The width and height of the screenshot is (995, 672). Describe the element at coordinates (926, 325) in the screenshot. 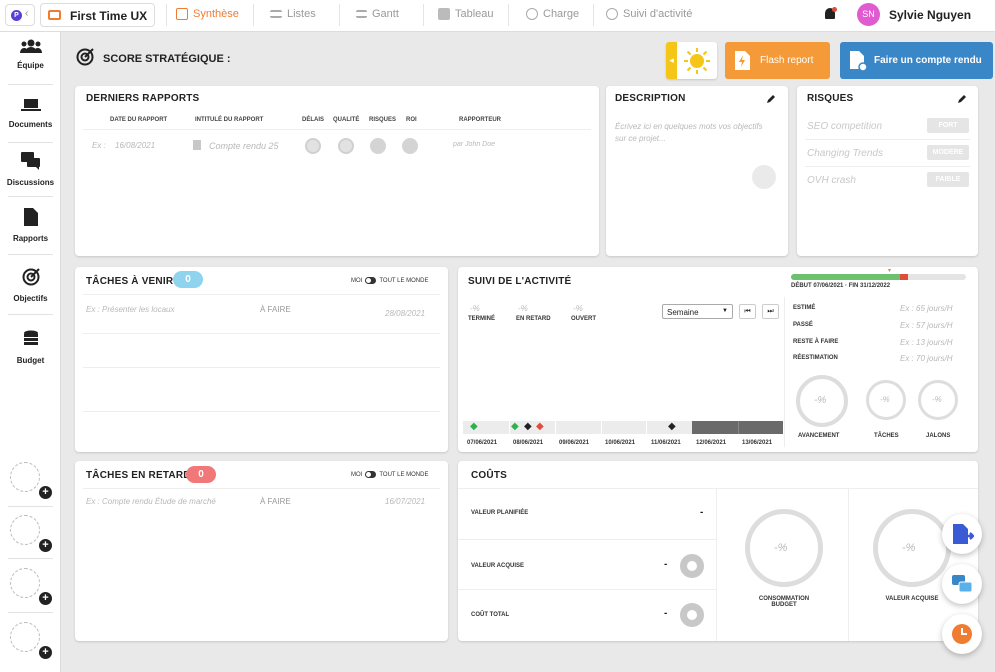

I see `metric-value: Ex : 57 jours/H` at that location.